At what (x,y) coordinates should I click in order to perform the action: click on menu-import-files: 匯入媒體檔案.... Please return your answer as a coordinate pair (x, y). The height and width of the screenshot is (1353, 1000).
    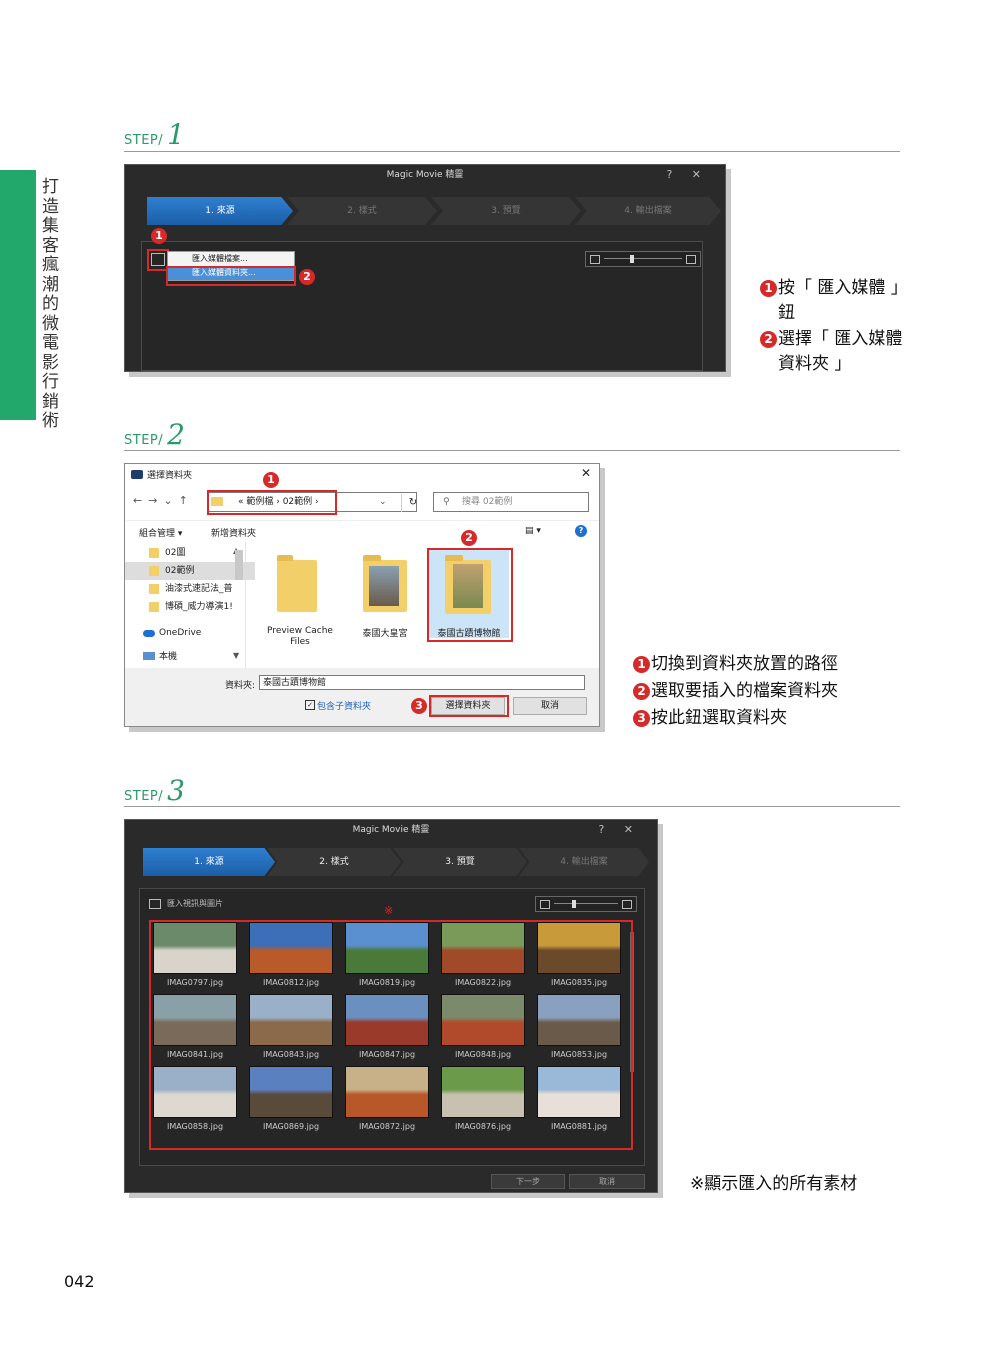
    Looking at the image, I should click on (231, 259).